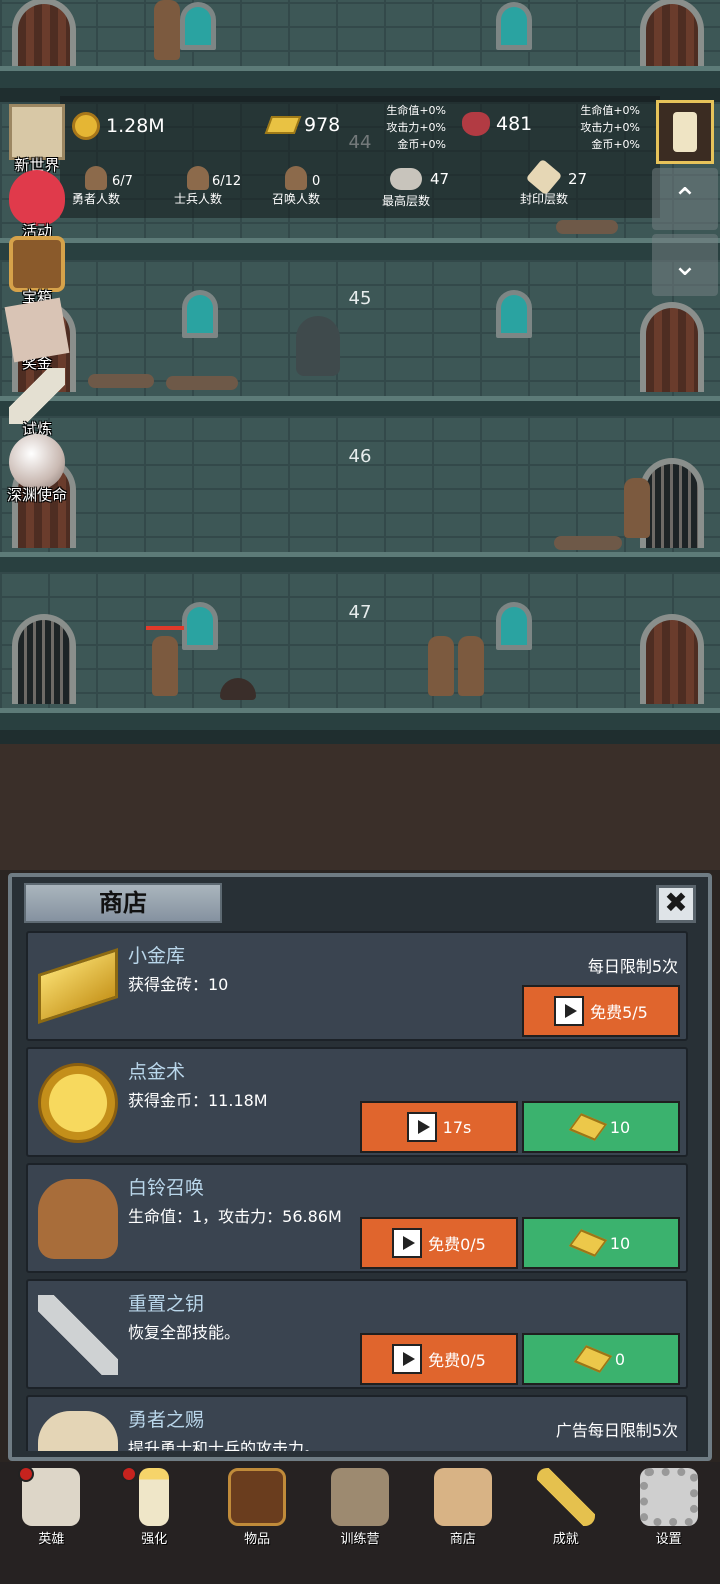  What do you see at coordinates (178, 984) in the screenshot?
I see `item-desc: 获得金砖：10` at bounding box center [178, 984].